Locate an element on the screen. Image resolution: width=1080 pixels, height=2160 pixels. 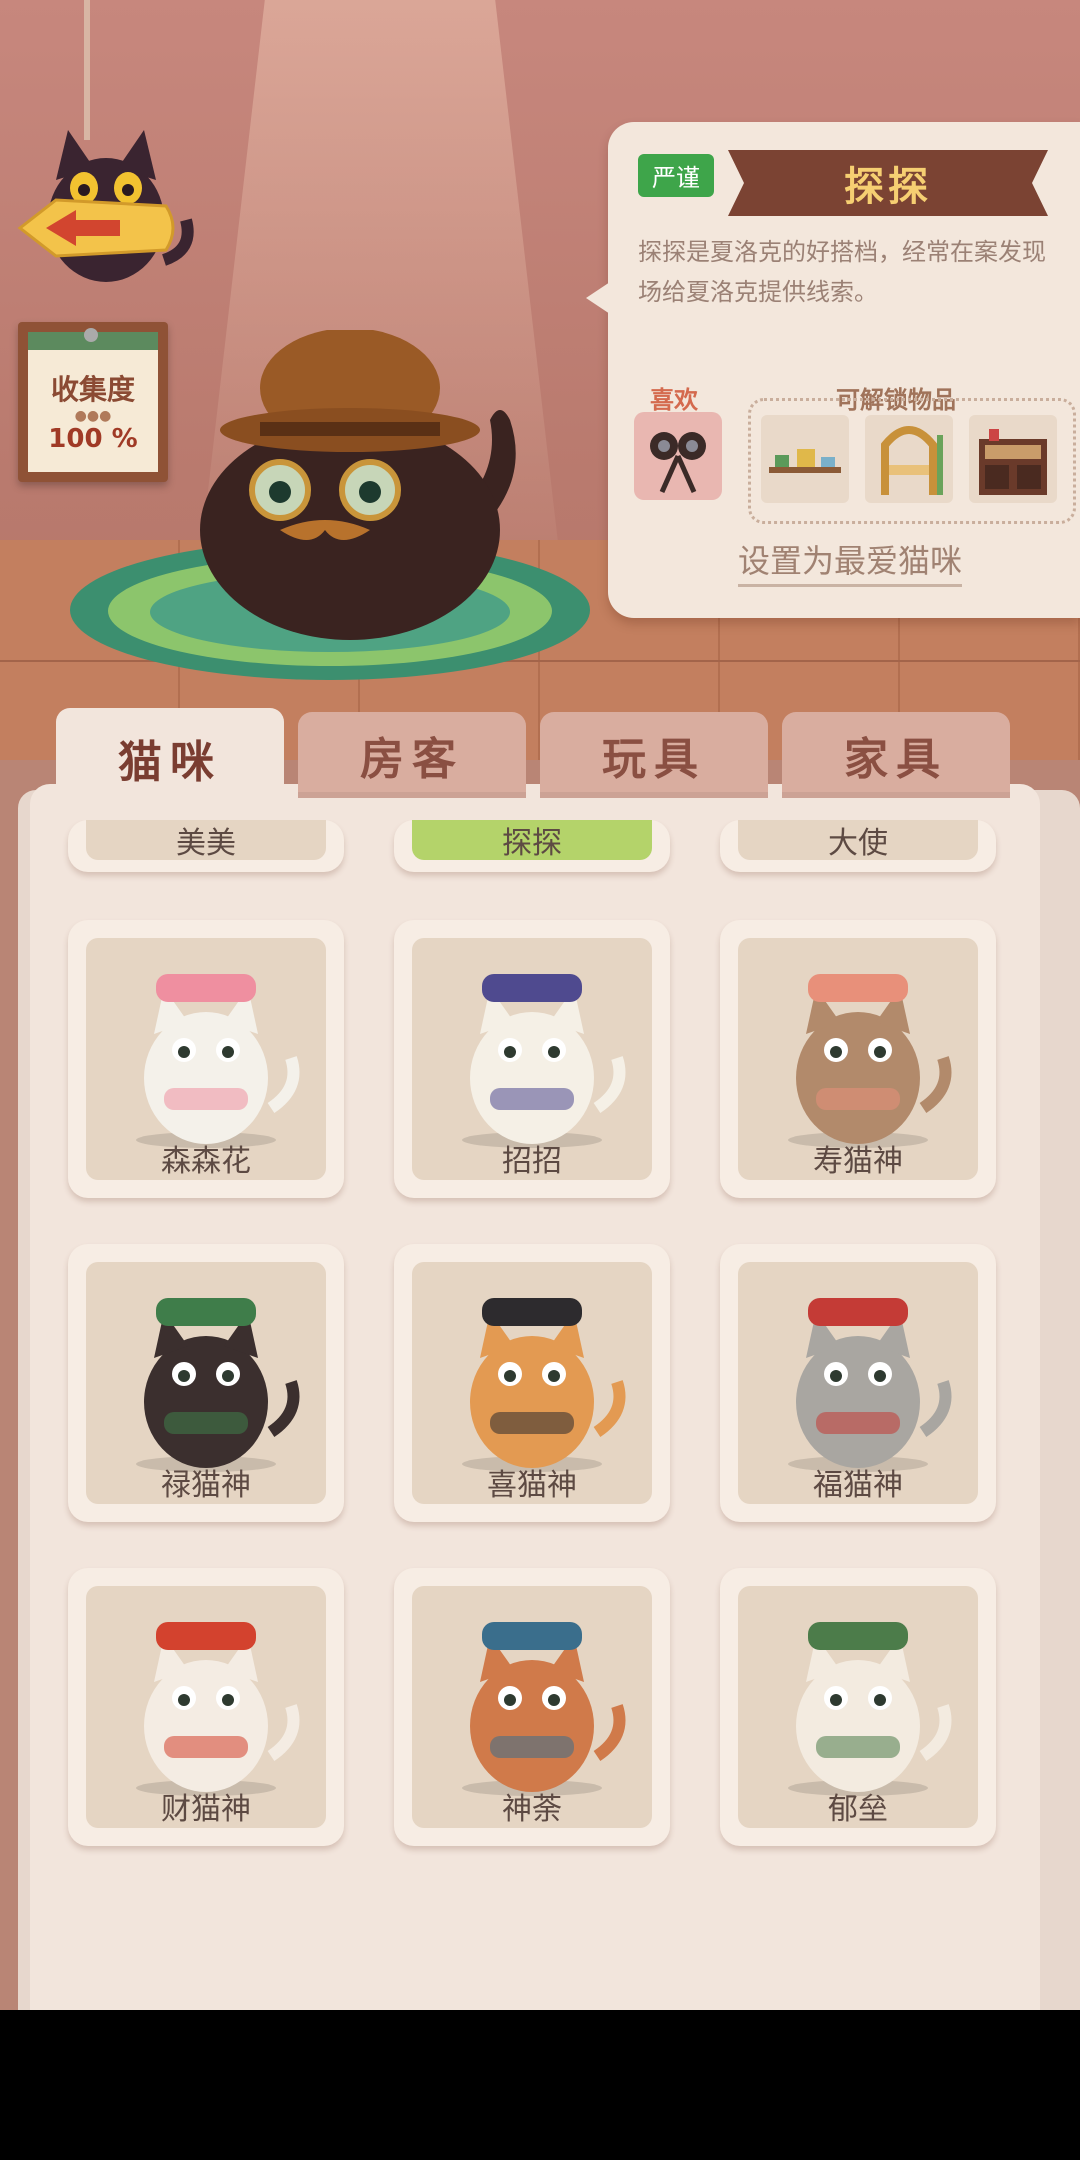
liked-item is located at coordinates (678, 456).